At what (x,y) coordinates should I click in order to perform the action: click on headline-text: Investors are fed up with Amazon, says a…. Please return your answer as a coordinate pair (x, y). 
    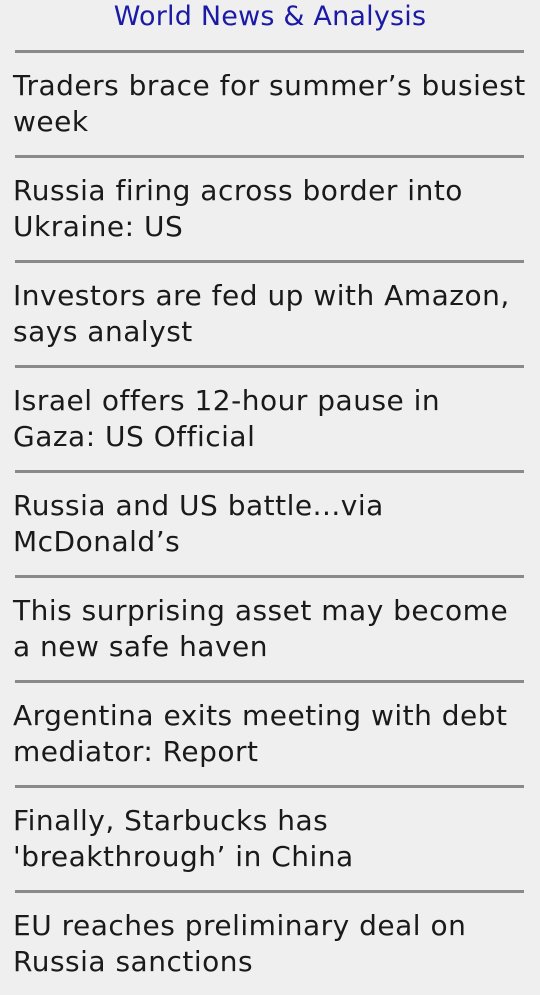
    Looking at the image, I should click on (261, 313).